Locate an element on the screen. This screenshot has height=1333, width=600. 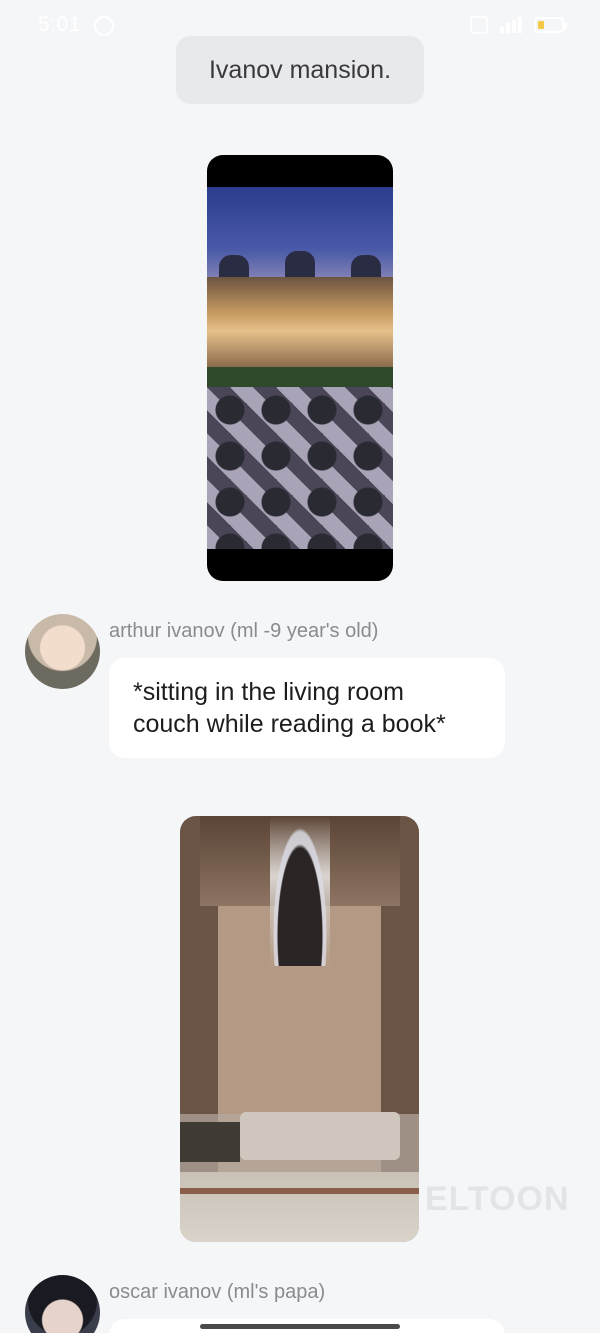
vibrate-icon is located at coordinates (479, 25).